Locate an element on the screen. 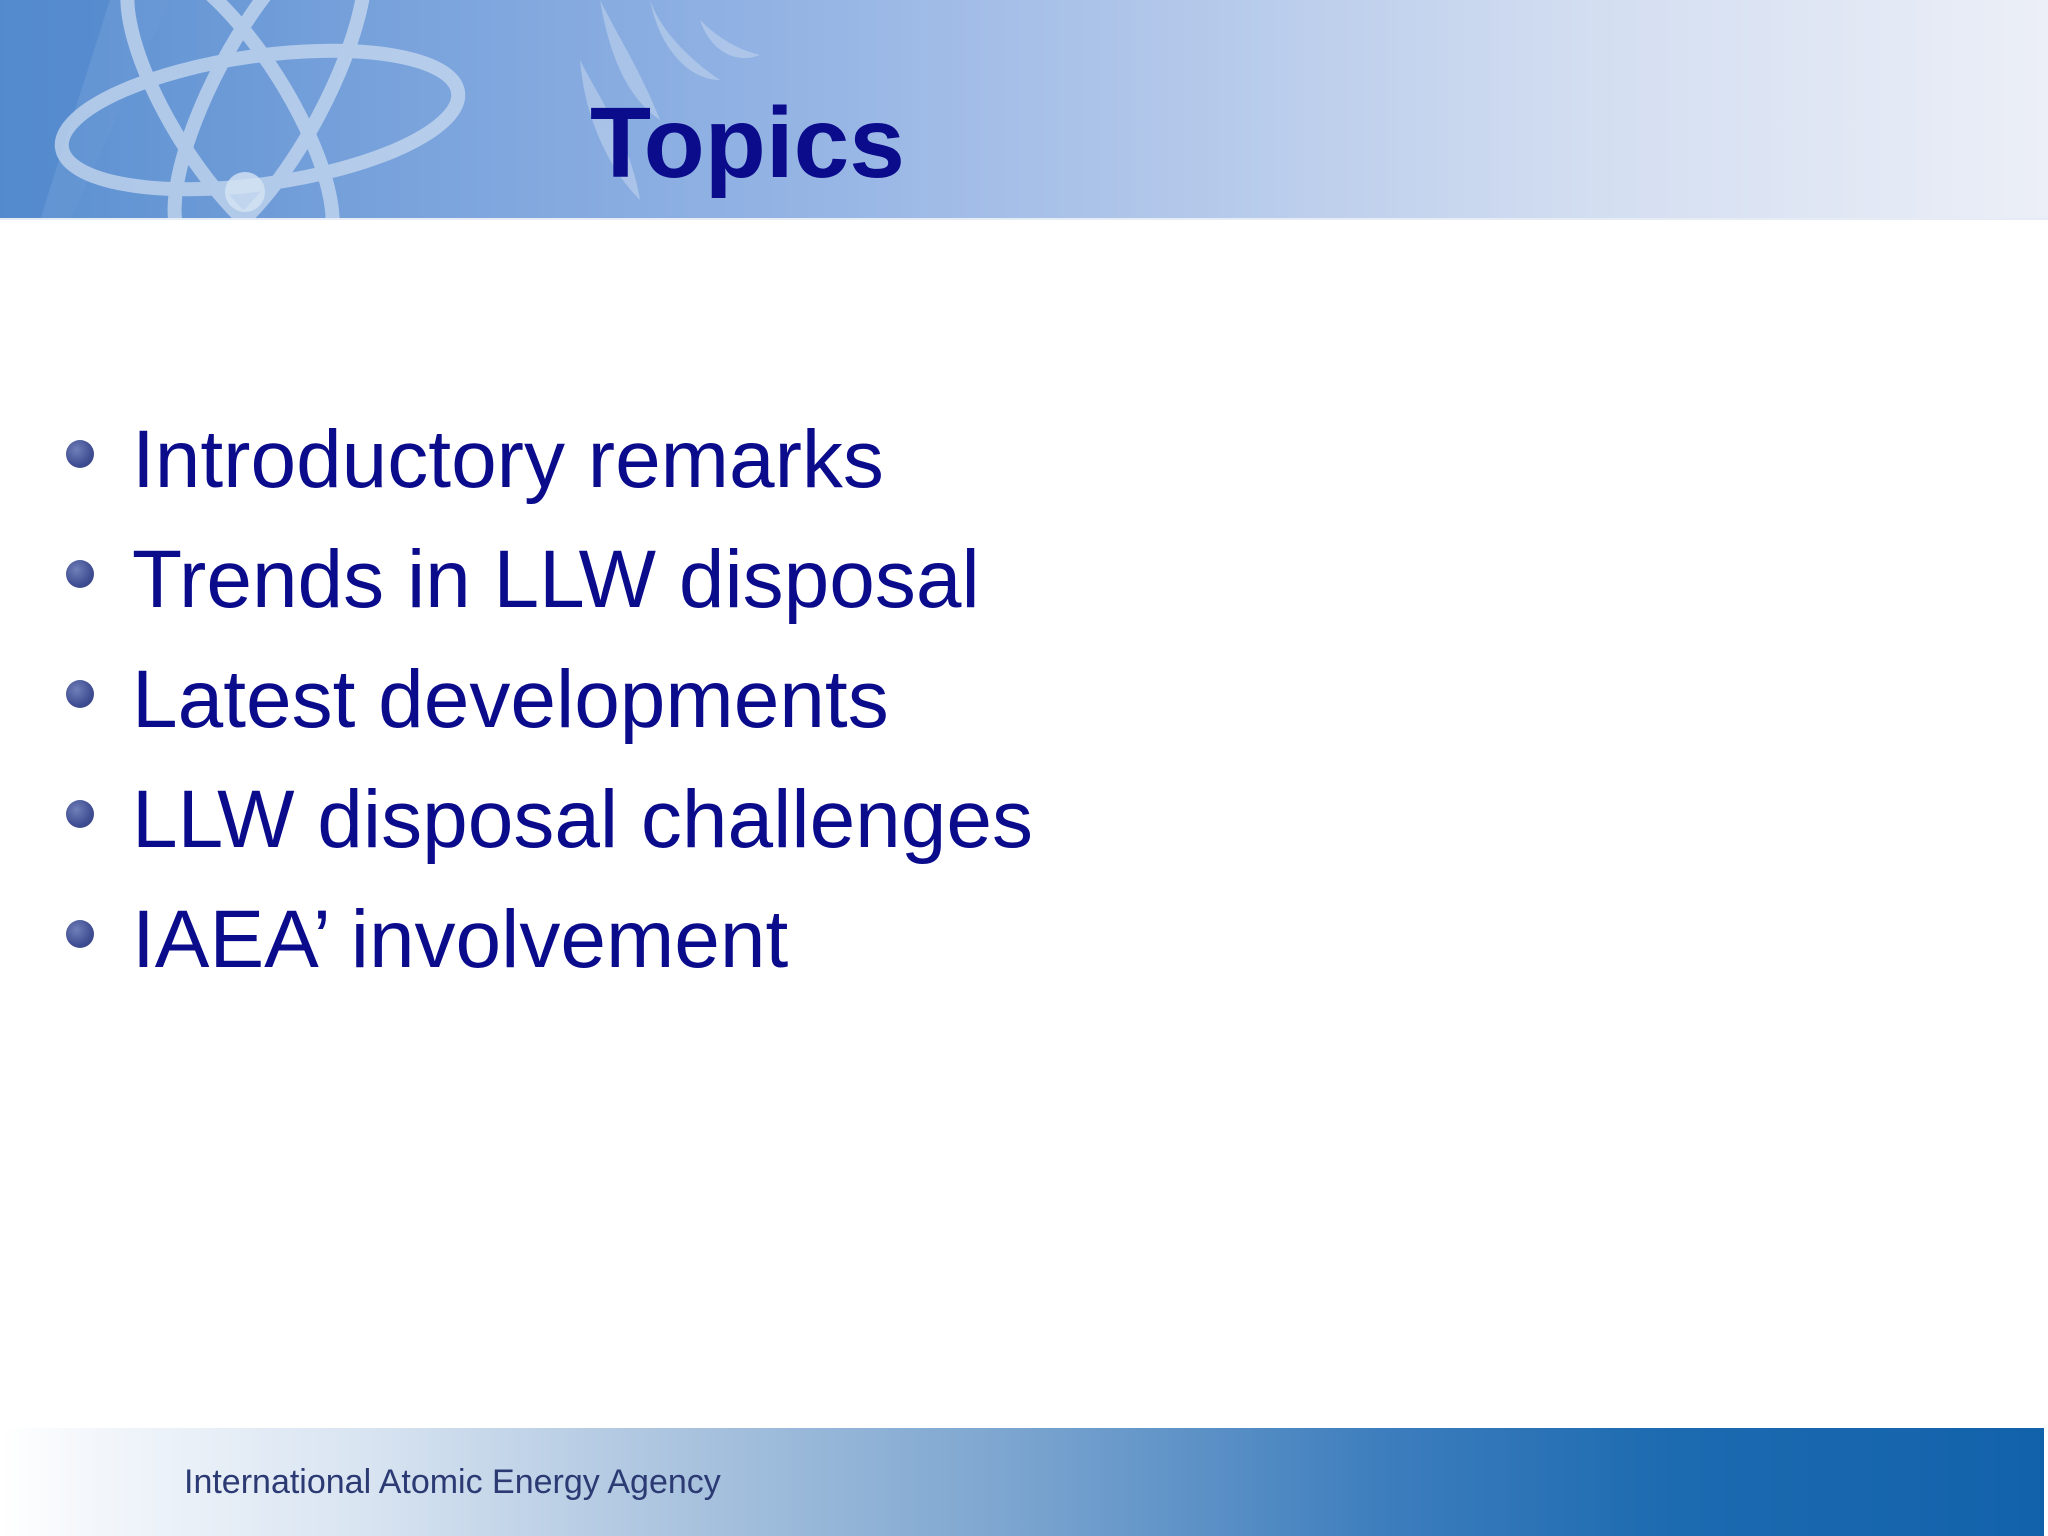  topic-item: Latest developments is located at coordinates (700, 700).